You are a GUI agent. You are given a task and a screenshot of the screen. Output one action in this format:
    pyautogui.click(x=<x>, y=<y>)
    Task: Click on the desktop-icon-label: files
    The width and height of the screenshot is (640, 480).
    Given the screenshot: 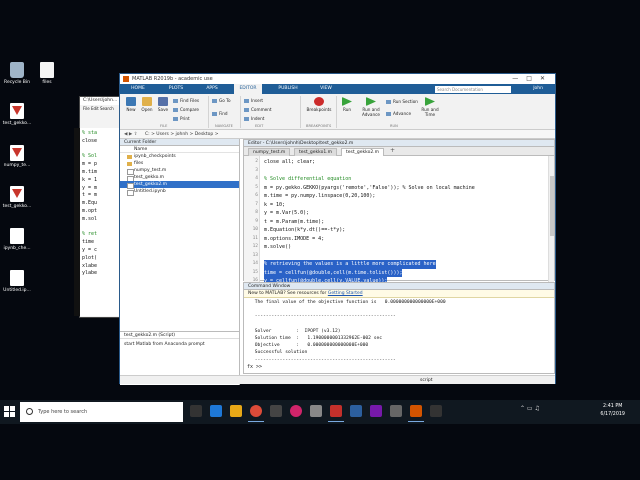 What is the action you would take?
    pyautogui.click(x=47, y=82)
    